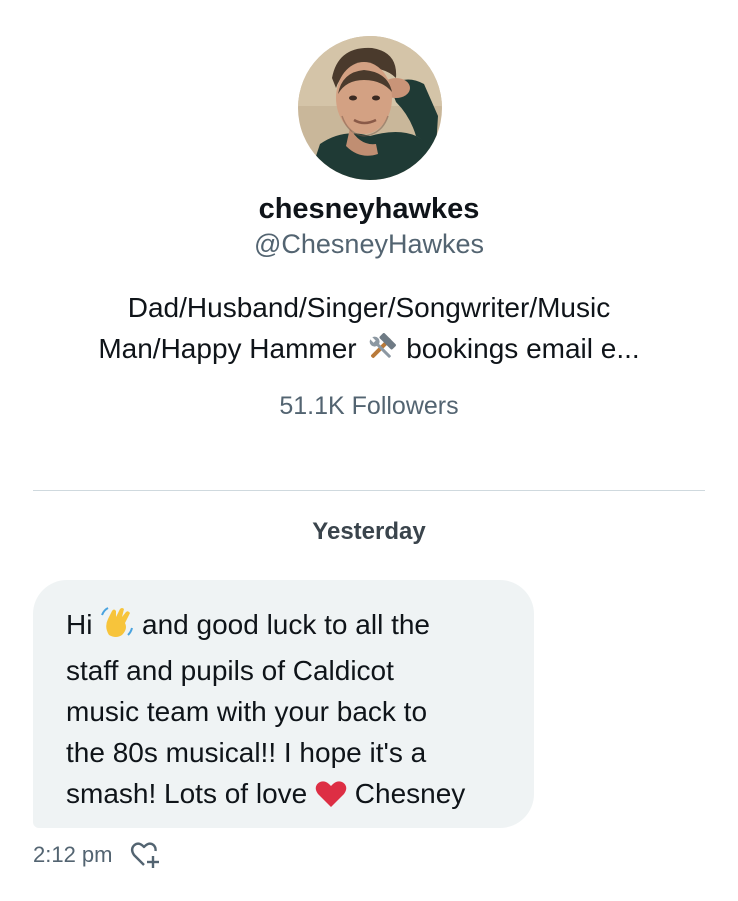  What do you see at coordinates (73, 854) in the screenshot?
I see `message-timestamp: 2:12 pm` at bounding box center [73, 854].